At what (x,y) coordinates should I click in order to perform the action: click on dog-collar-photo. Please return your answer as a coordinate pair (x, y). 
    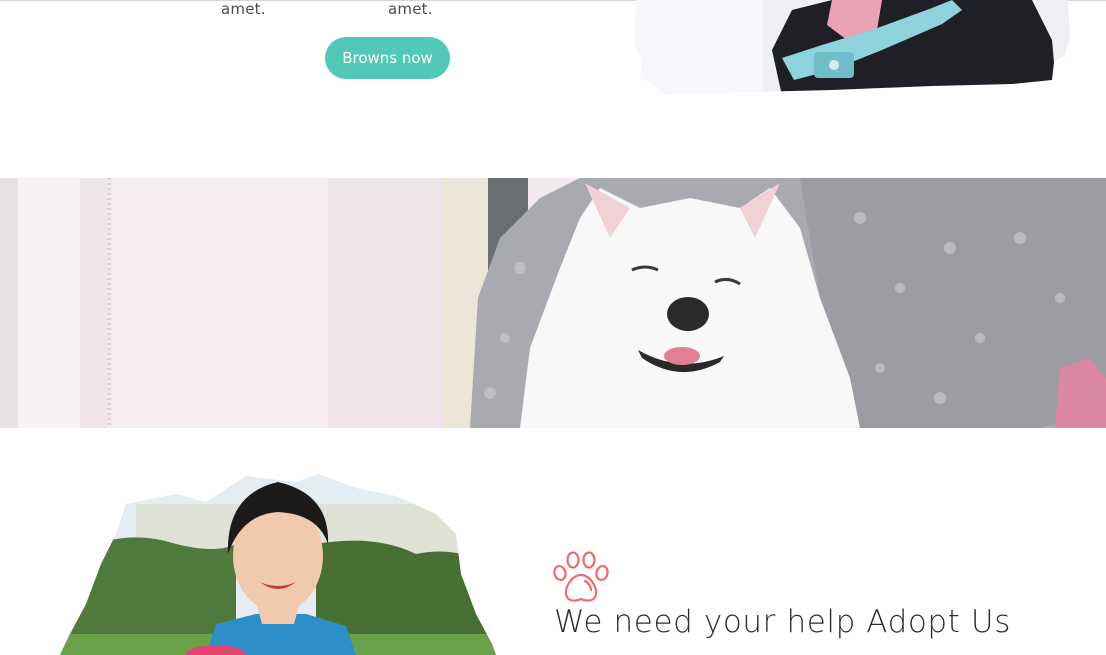
    Looking at the image, I should click on (852, 47).